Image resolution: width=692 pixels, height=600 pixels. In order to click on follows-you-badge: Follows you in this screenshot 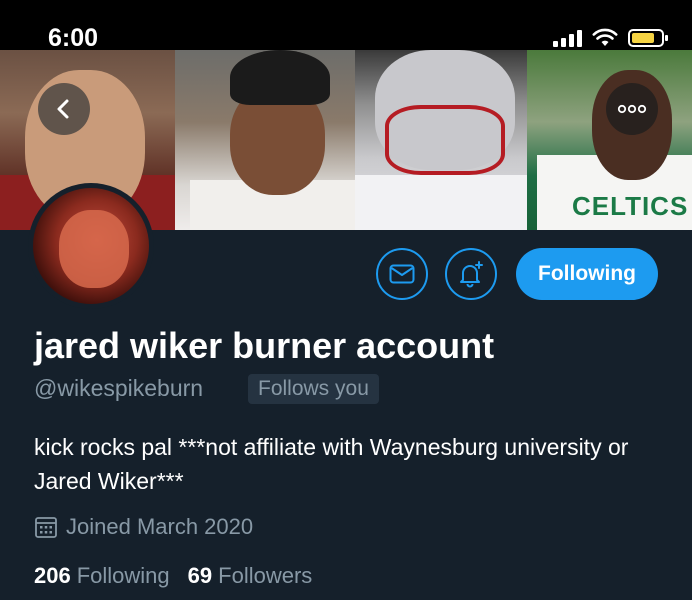, I will do `click(313, 389)`.